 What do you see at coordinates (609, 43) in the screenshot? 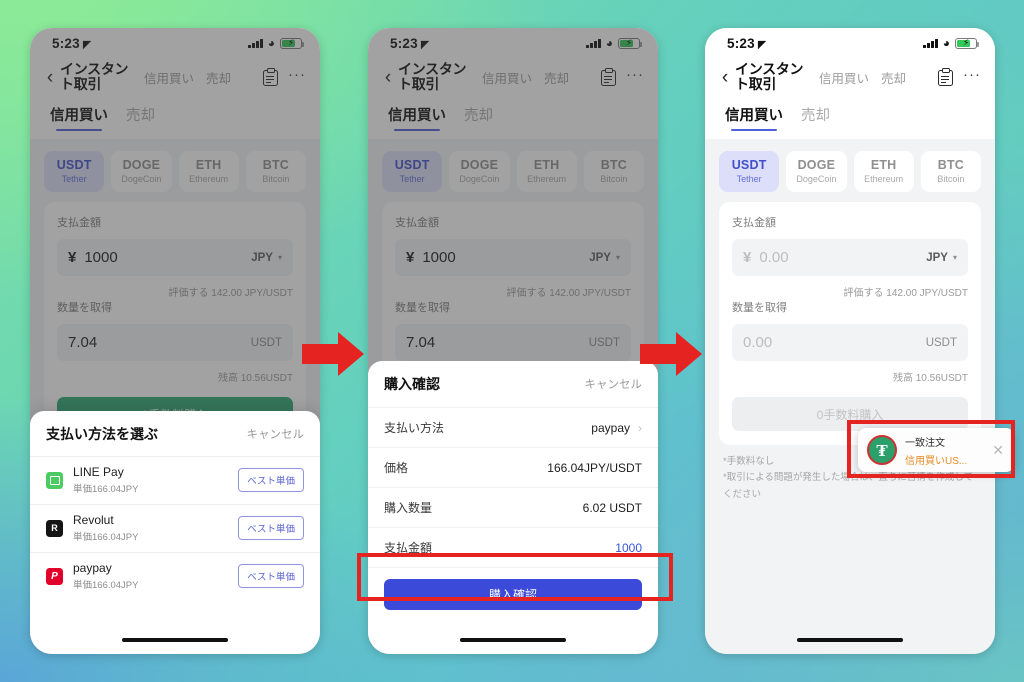
I see `wifi-icon: ◕` at bounding box center [609, 43].